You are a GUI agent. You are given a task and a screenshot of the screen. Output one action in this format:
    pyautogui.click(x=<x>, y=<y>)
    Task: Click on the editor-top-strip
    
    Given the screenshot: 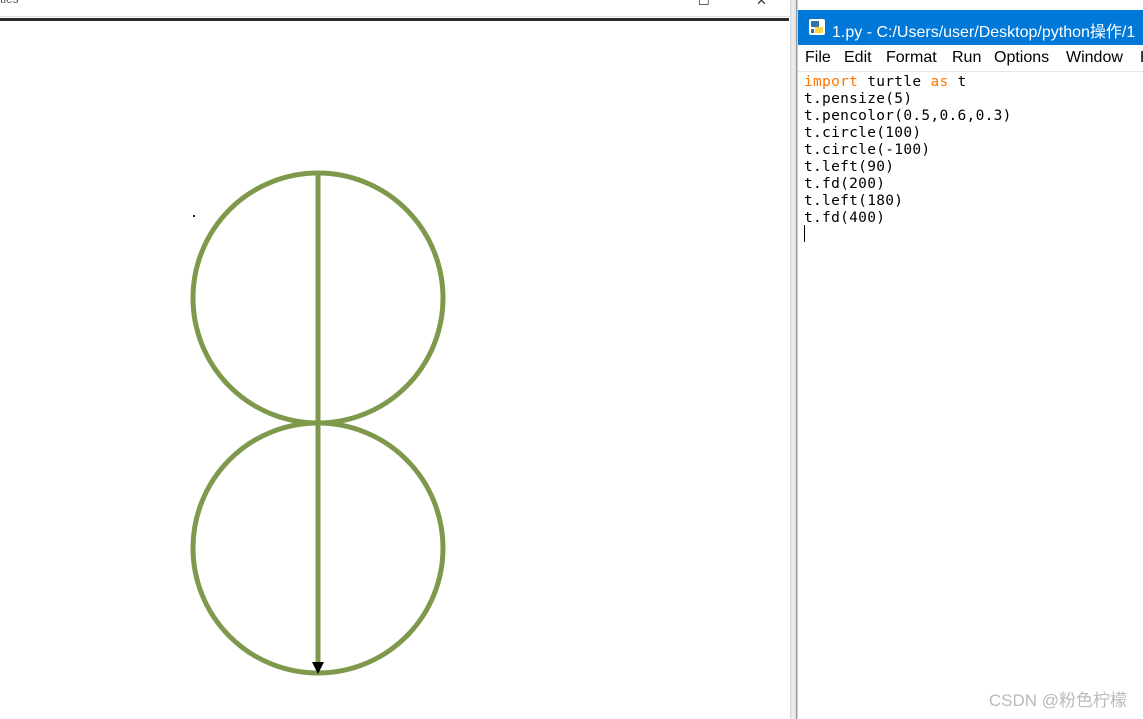 What is the action you would take?
    pyautogui.click(x=970, y=5)
    